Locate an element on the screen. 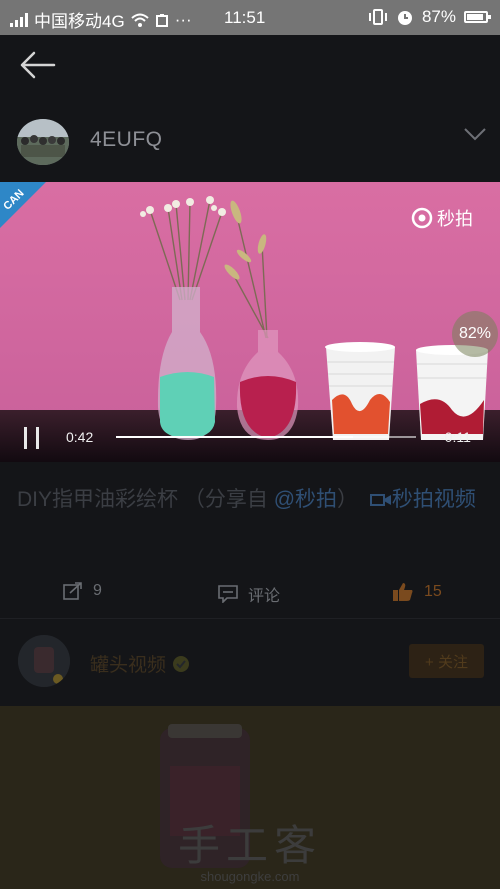 The width and height of the screenshot is (500, 889). action-bar: 9 评论 15 is located at coordinates (250, 594).